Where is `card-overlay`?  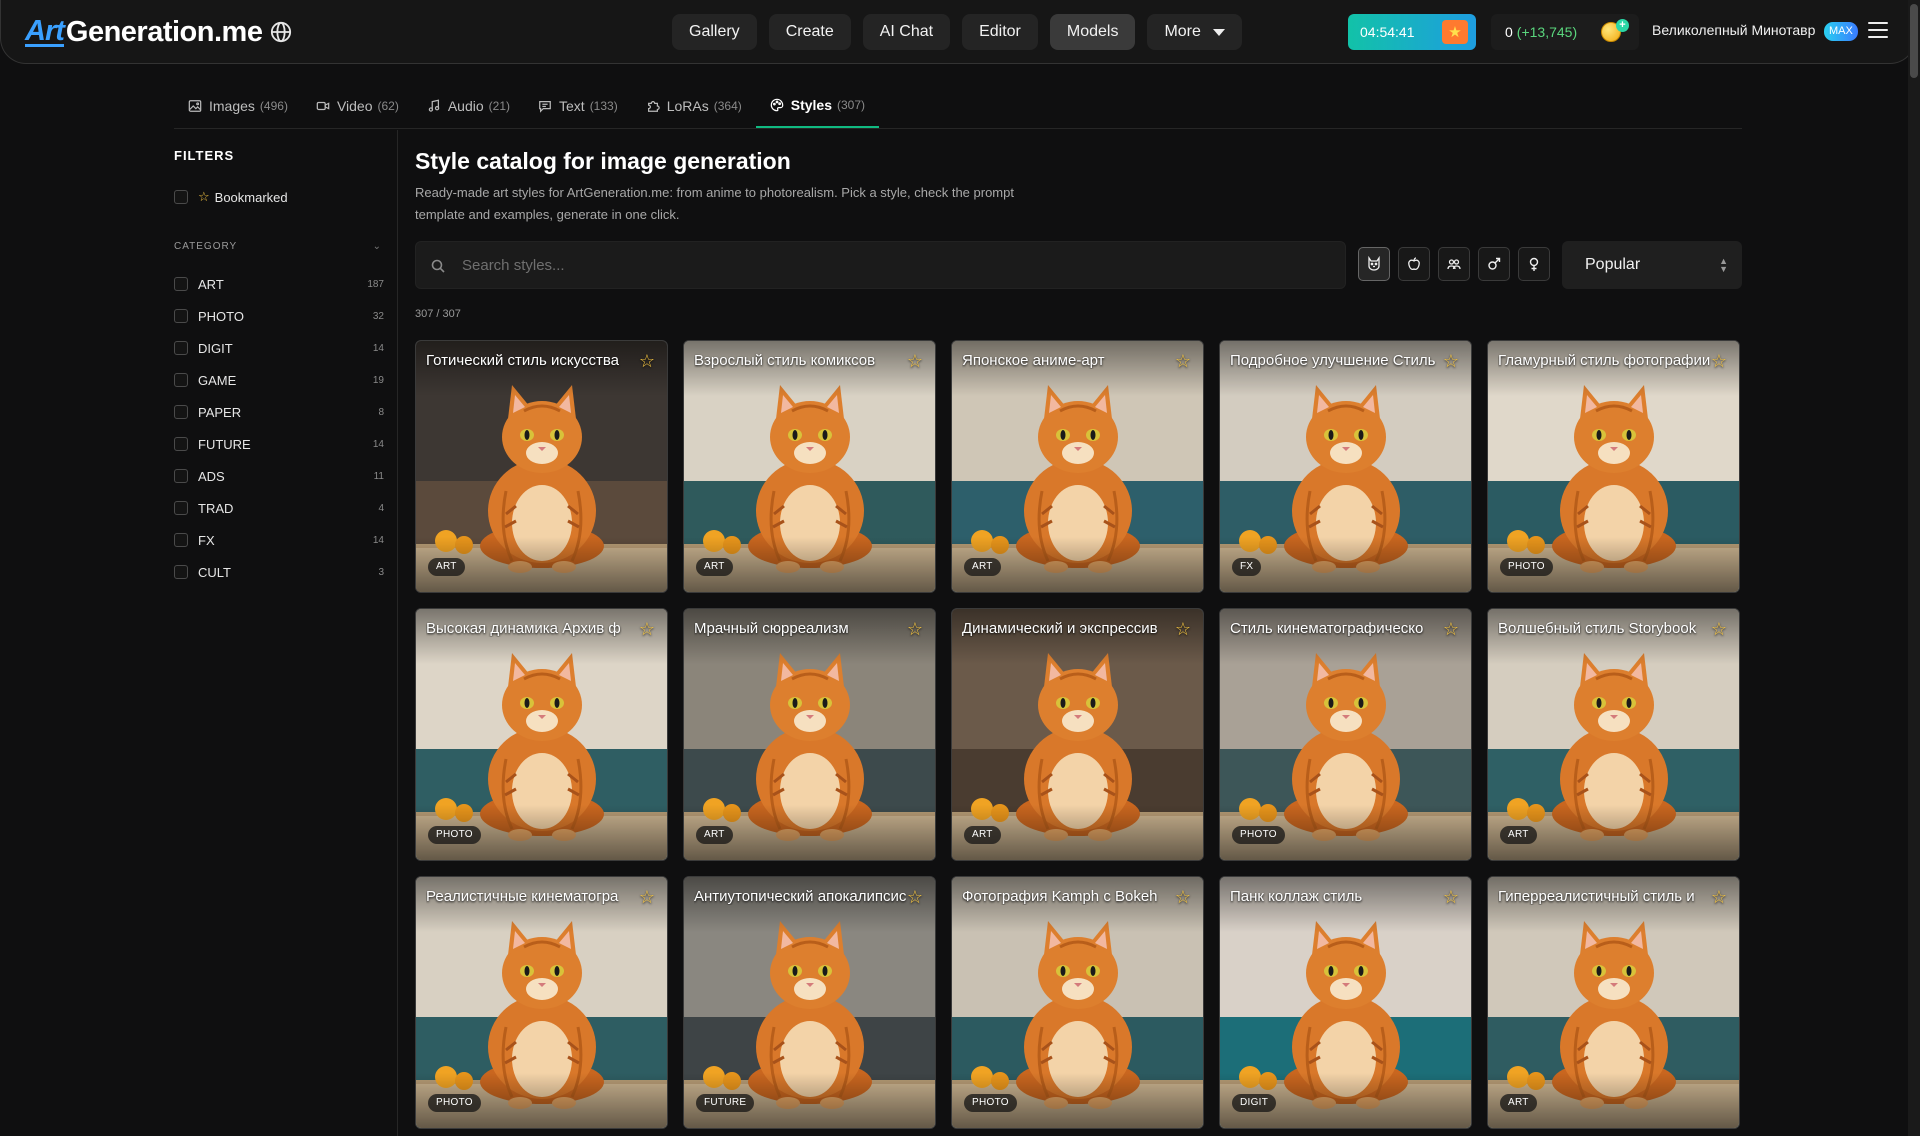 card-overlay is located at coordinates (1345, 1002).